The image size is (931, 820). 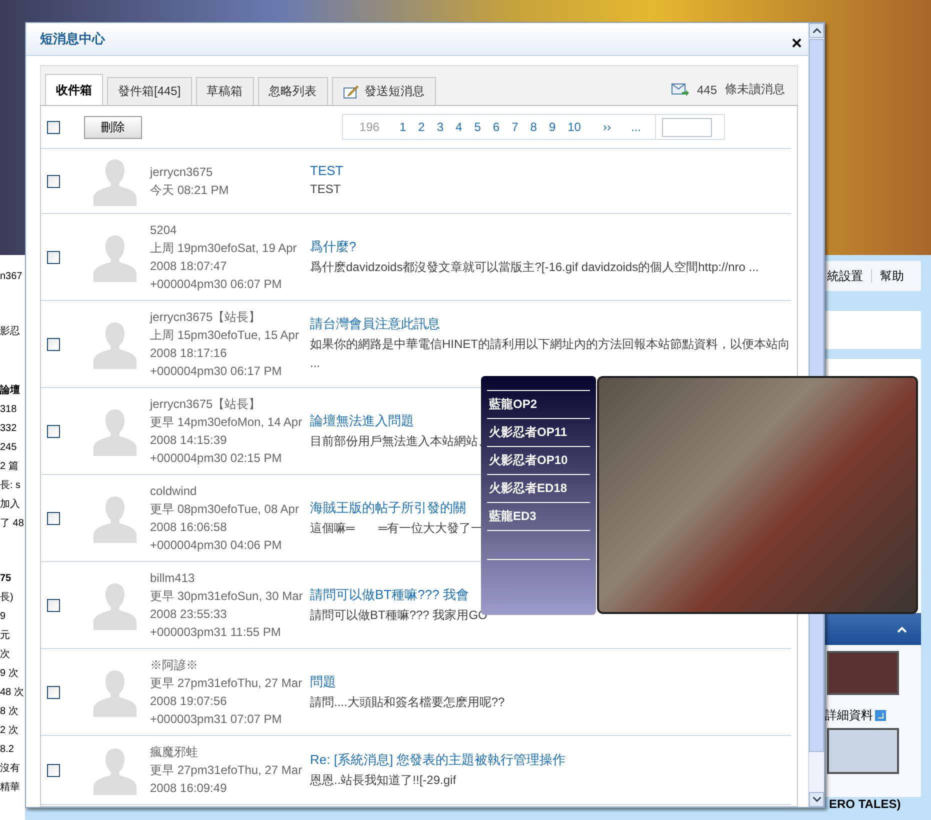 I want to click on banner-thumbnail, so click(x=863, y=673).